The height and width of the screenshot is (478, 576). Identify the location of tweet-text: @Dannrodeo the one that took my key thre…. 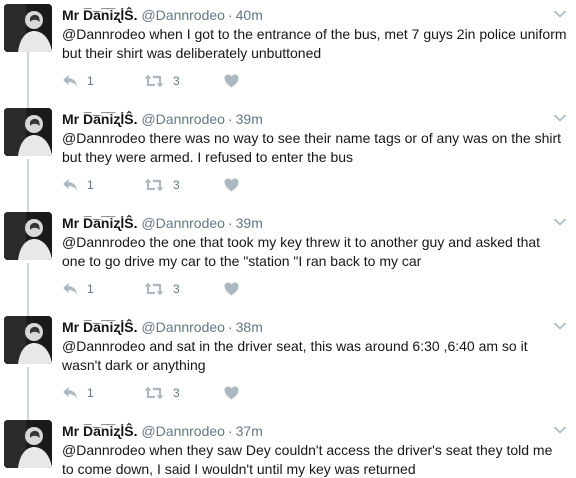
(301, 251).